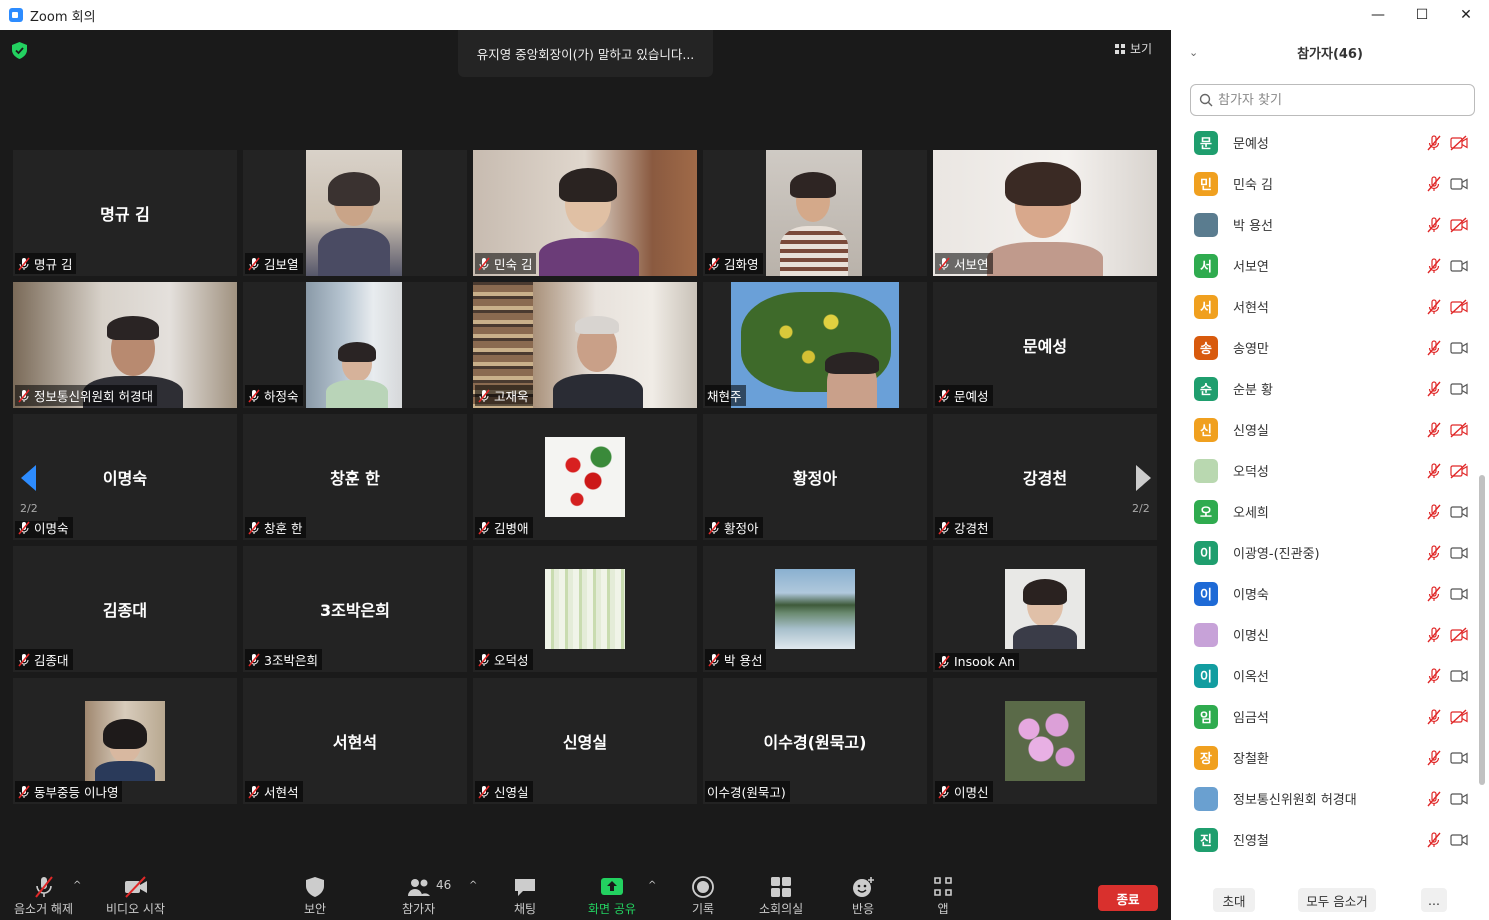  Describe the element at coordinates (1325, 265) in the screenshot. I see `participant-row: 서 서보연` at that location.